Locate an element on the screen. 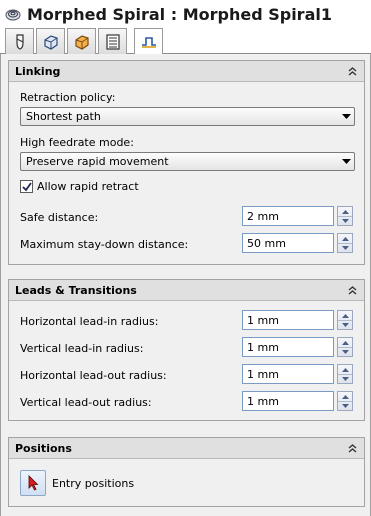 Image resolution: width=371 pixels, height=516 pixels. h-lead-out-spinner is located at coordinates (345, 374).